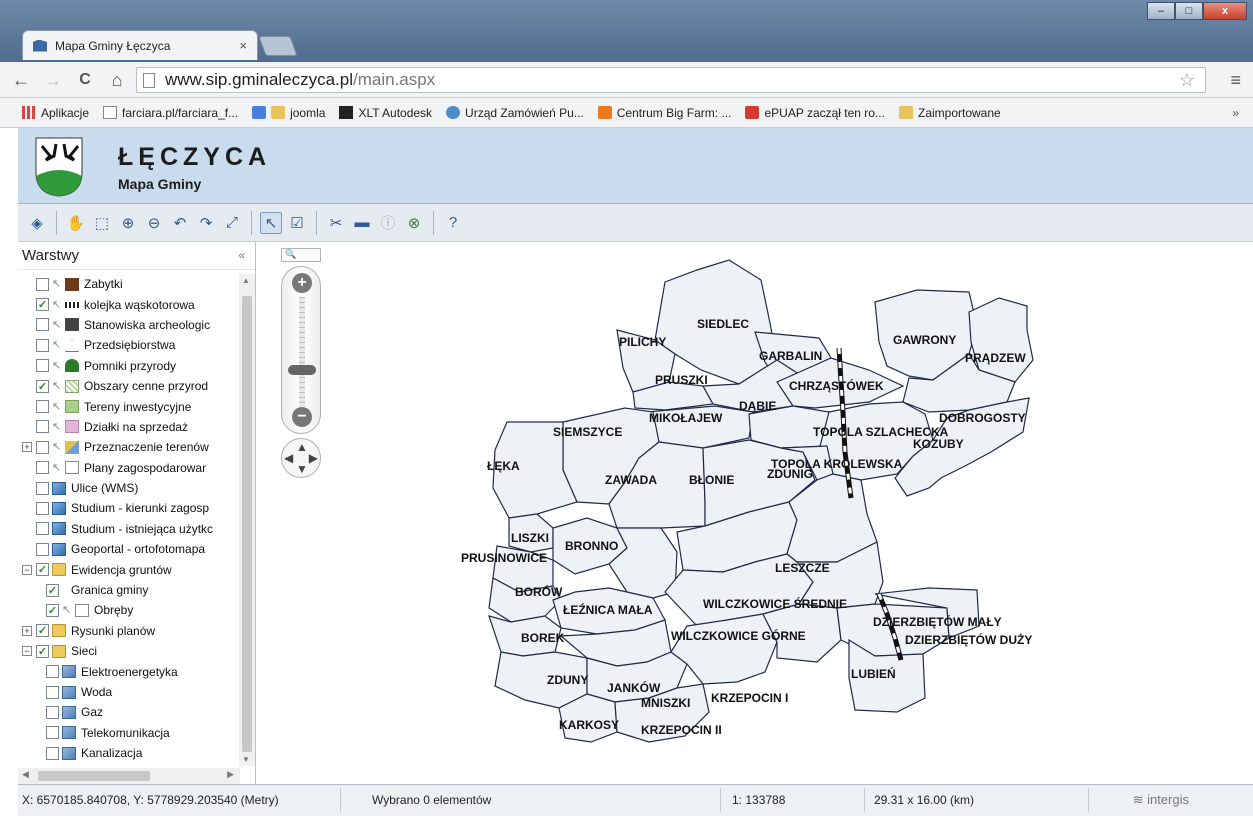 This screenshot has width=1253, height=816. What do you see at coordinates (302, 417) in the screenshot?
I see `zoom-out-button: −` at bounding box center [302, 417].